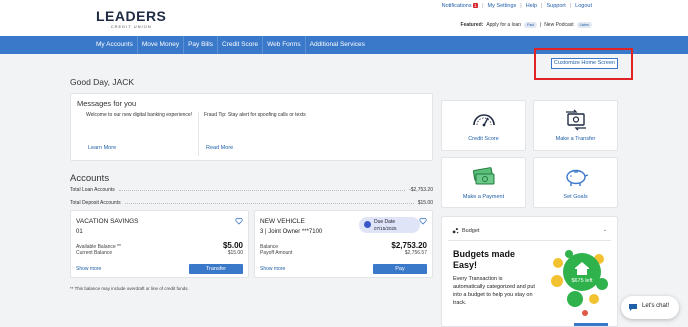  What do you see at coordinates (400, 269) in the screenshot?
I see `pay-button: Pay` at bounding box center [400, 269].